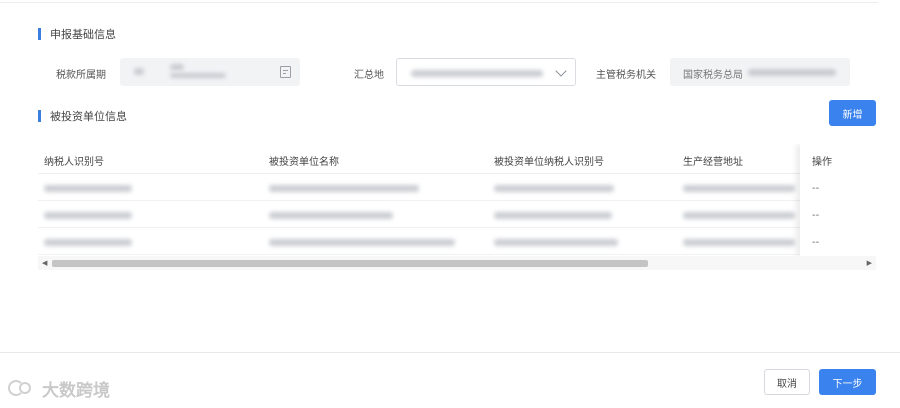 The image size is (900, 408). What do you see at coordinates (369, 75) in the screenshot?
I see `summary-location-label: 汇总地` at bounding box center [369, 75].